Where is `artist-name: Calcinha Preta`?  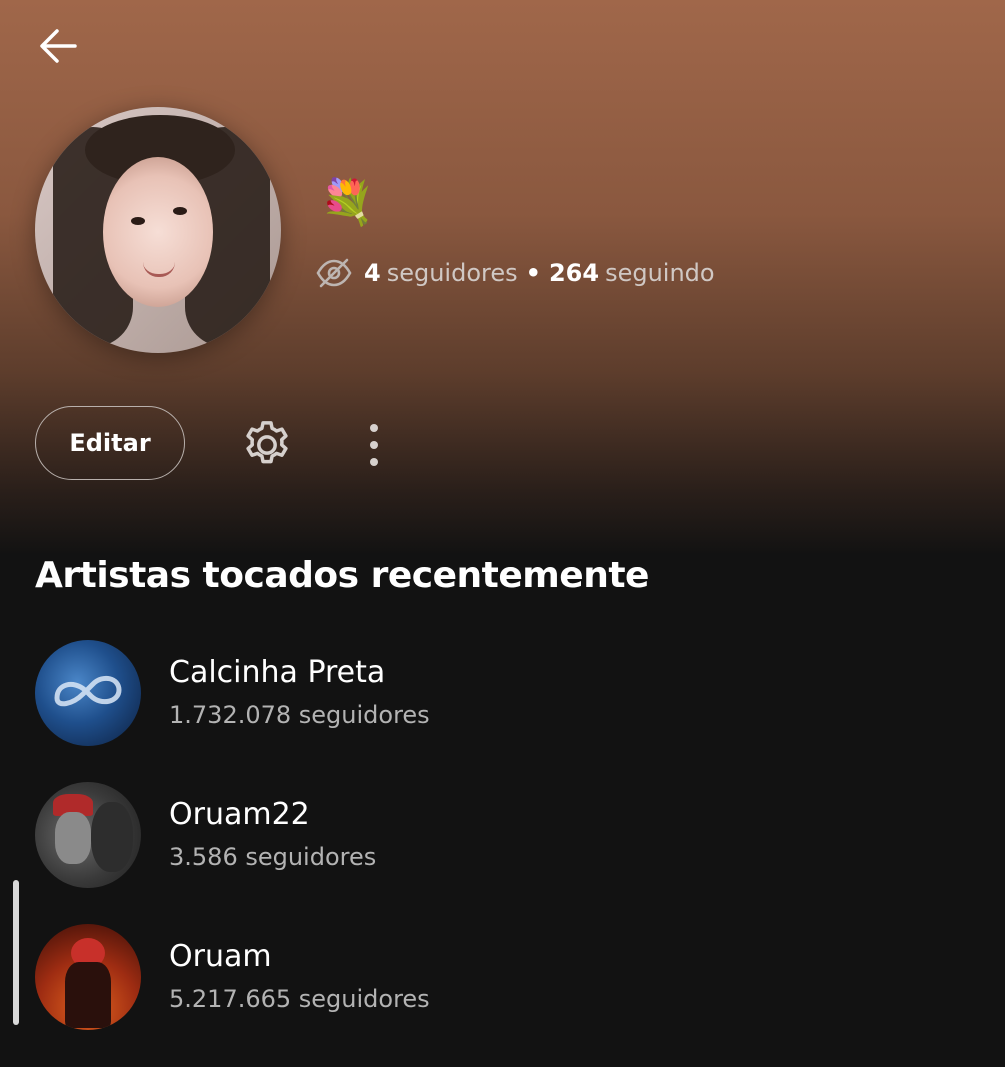 artist-name: Calcinha Preta is located at coordinates (277, 672).